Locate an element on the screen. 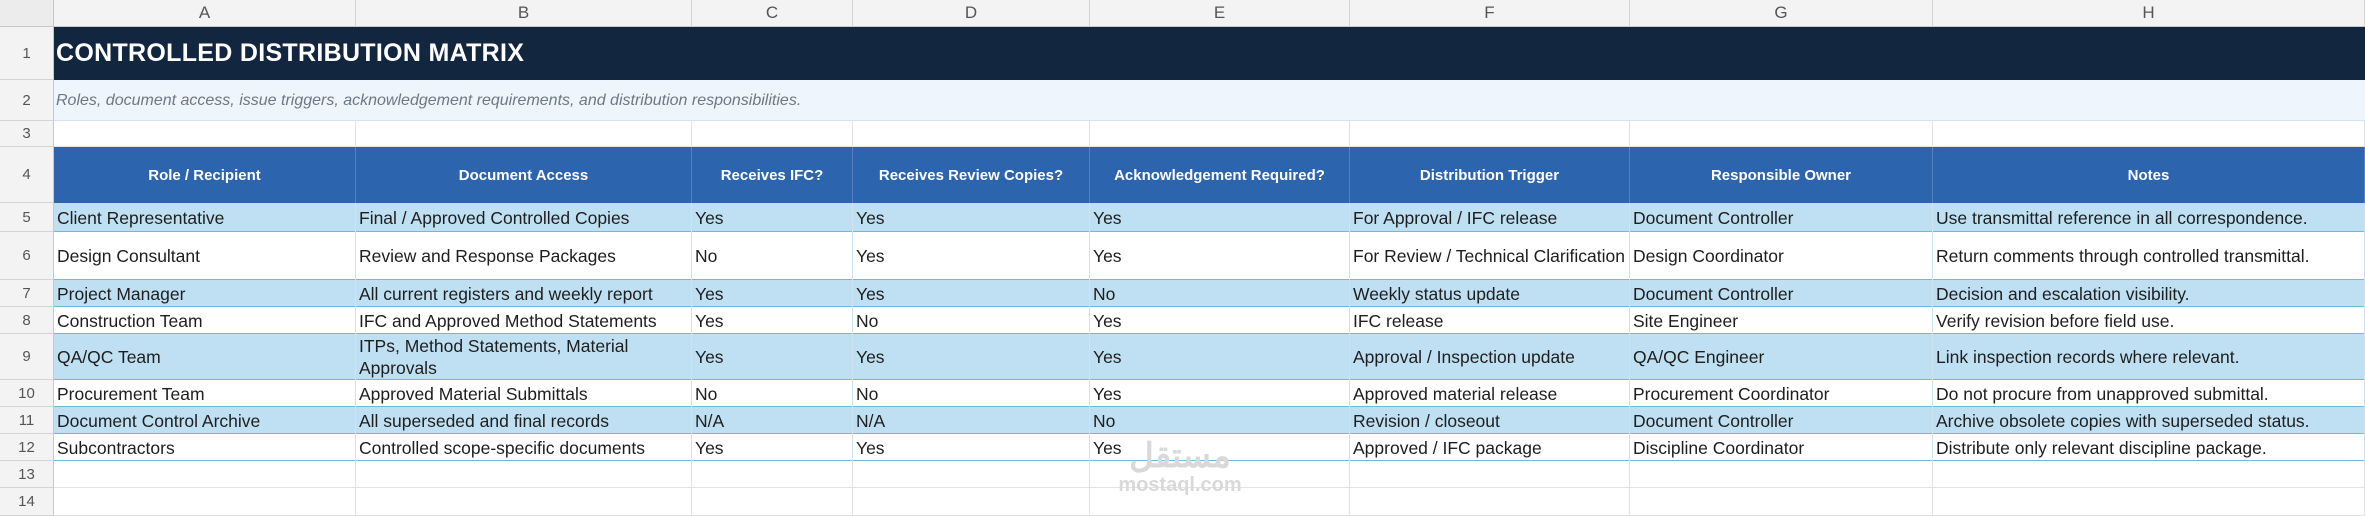  table-cell: For Approval / IFC release is located at coordinates (1490, 217).